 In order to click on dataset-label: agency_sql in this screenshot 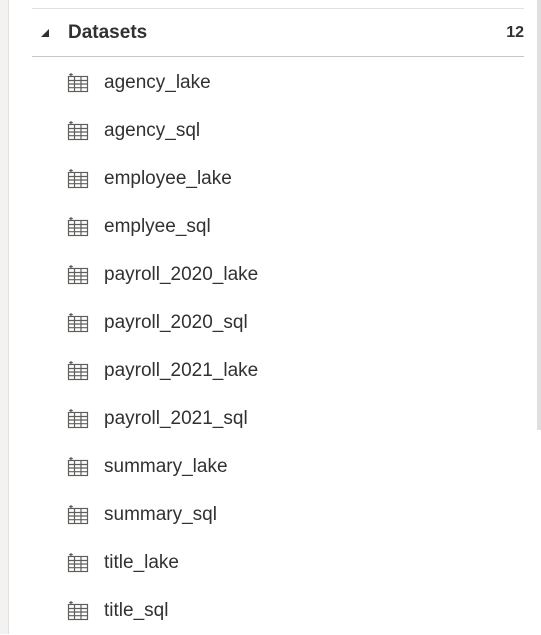, I will do `click(152, 130)`.